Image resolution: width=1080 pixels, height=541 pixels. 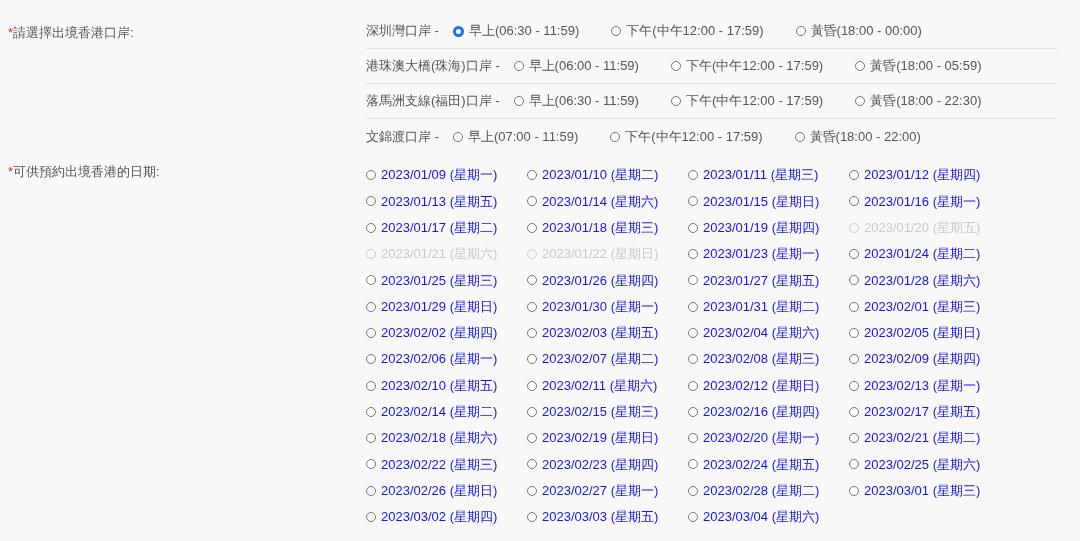 What do you see at coordinates (600, 385) in the screenshot?
I see `date-link: 2023/02/11 (星期六)` at bounding box center [600, 385].